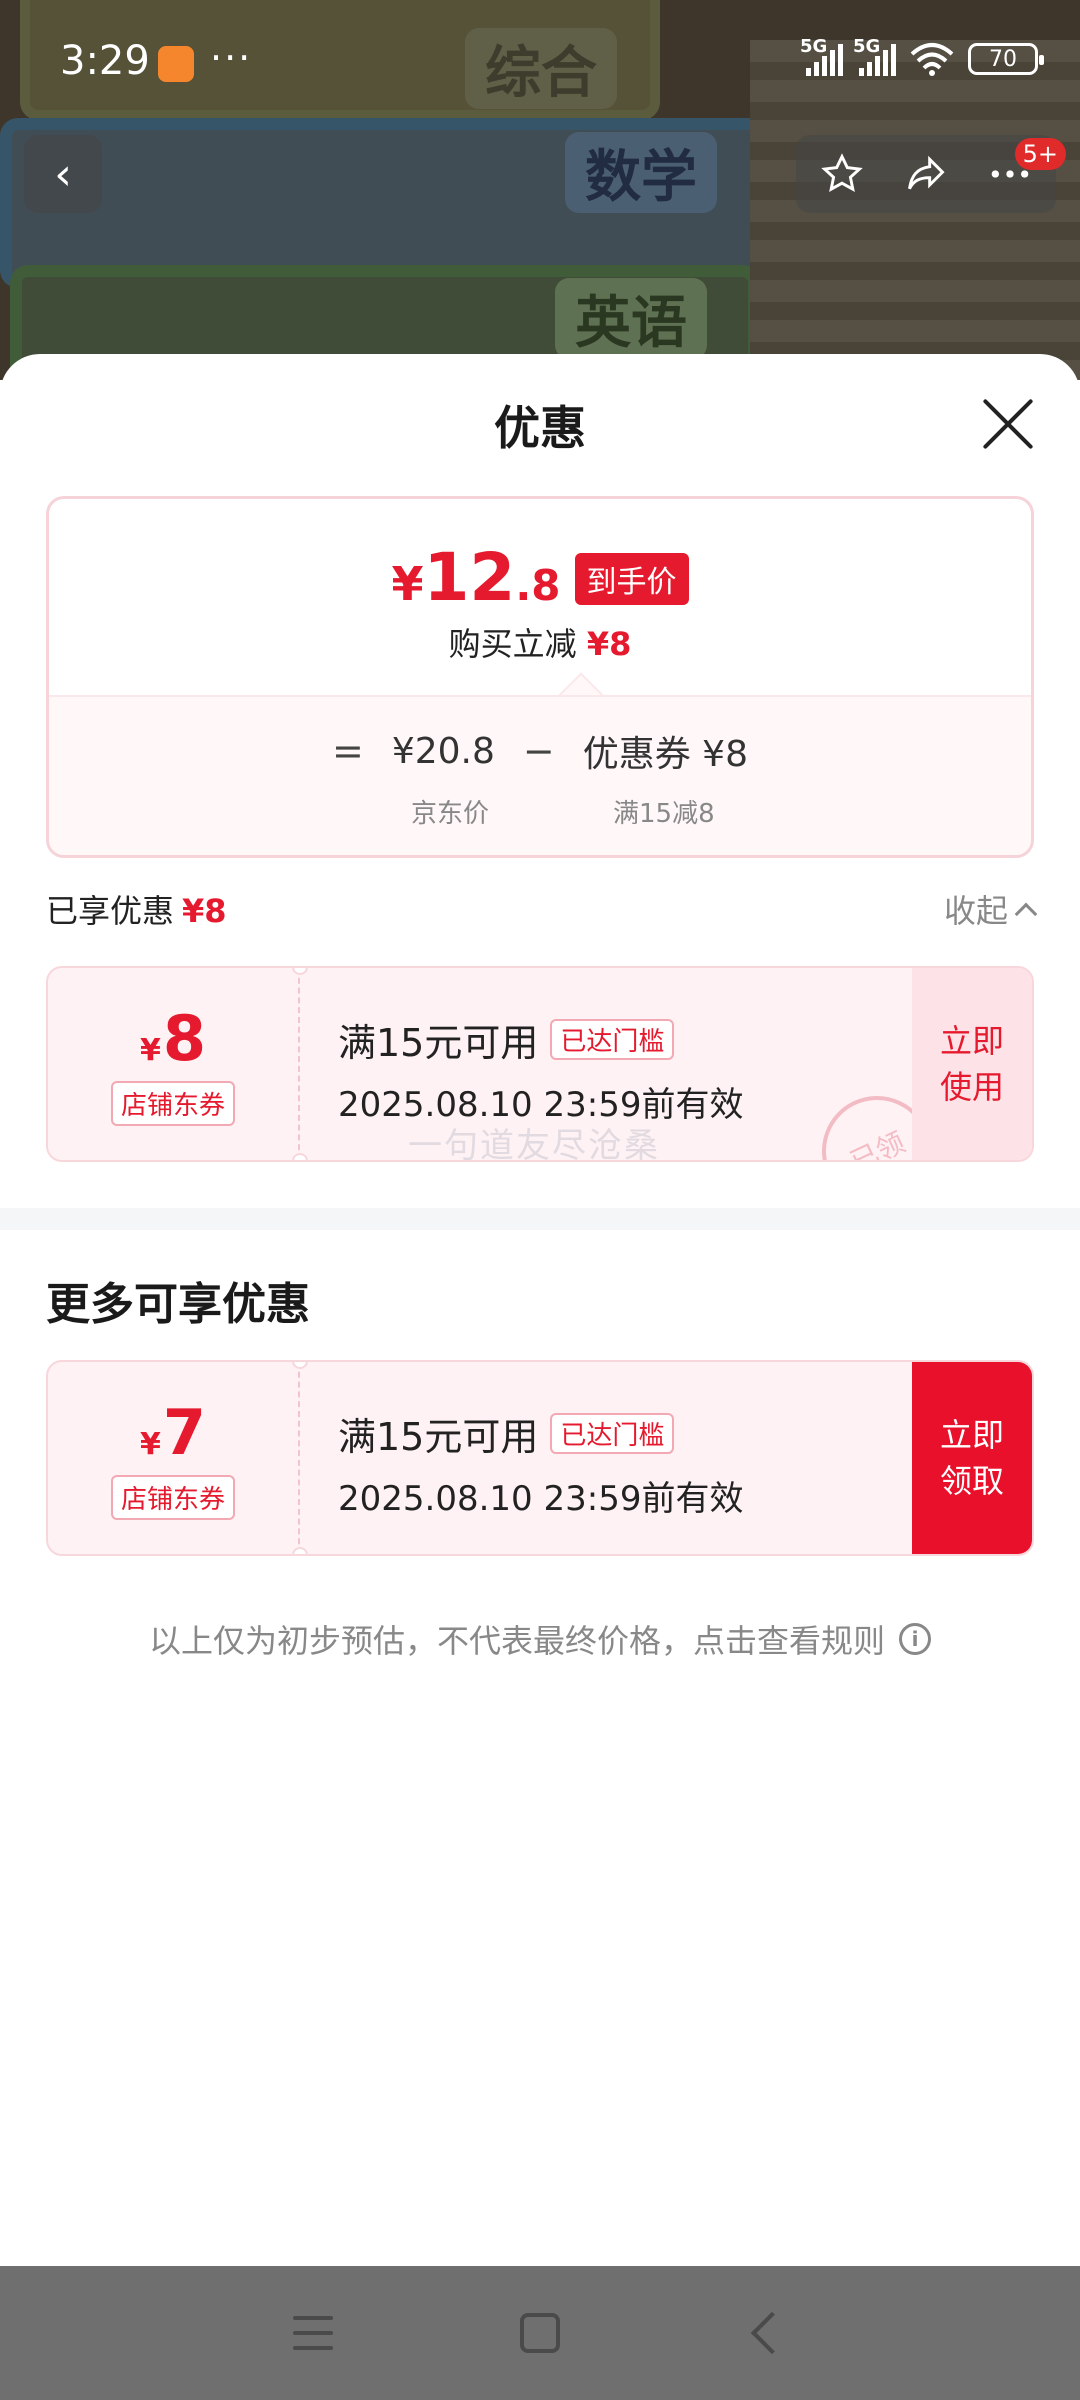  I want to click on taobao-app-icon, so click(176, 64).